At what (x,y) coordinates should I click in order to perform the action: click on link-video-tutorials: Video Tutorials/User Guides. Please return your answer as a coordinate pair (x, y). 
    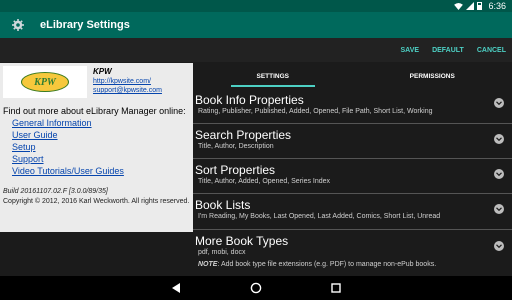
    Looking at the image, I should click on (101, 171).